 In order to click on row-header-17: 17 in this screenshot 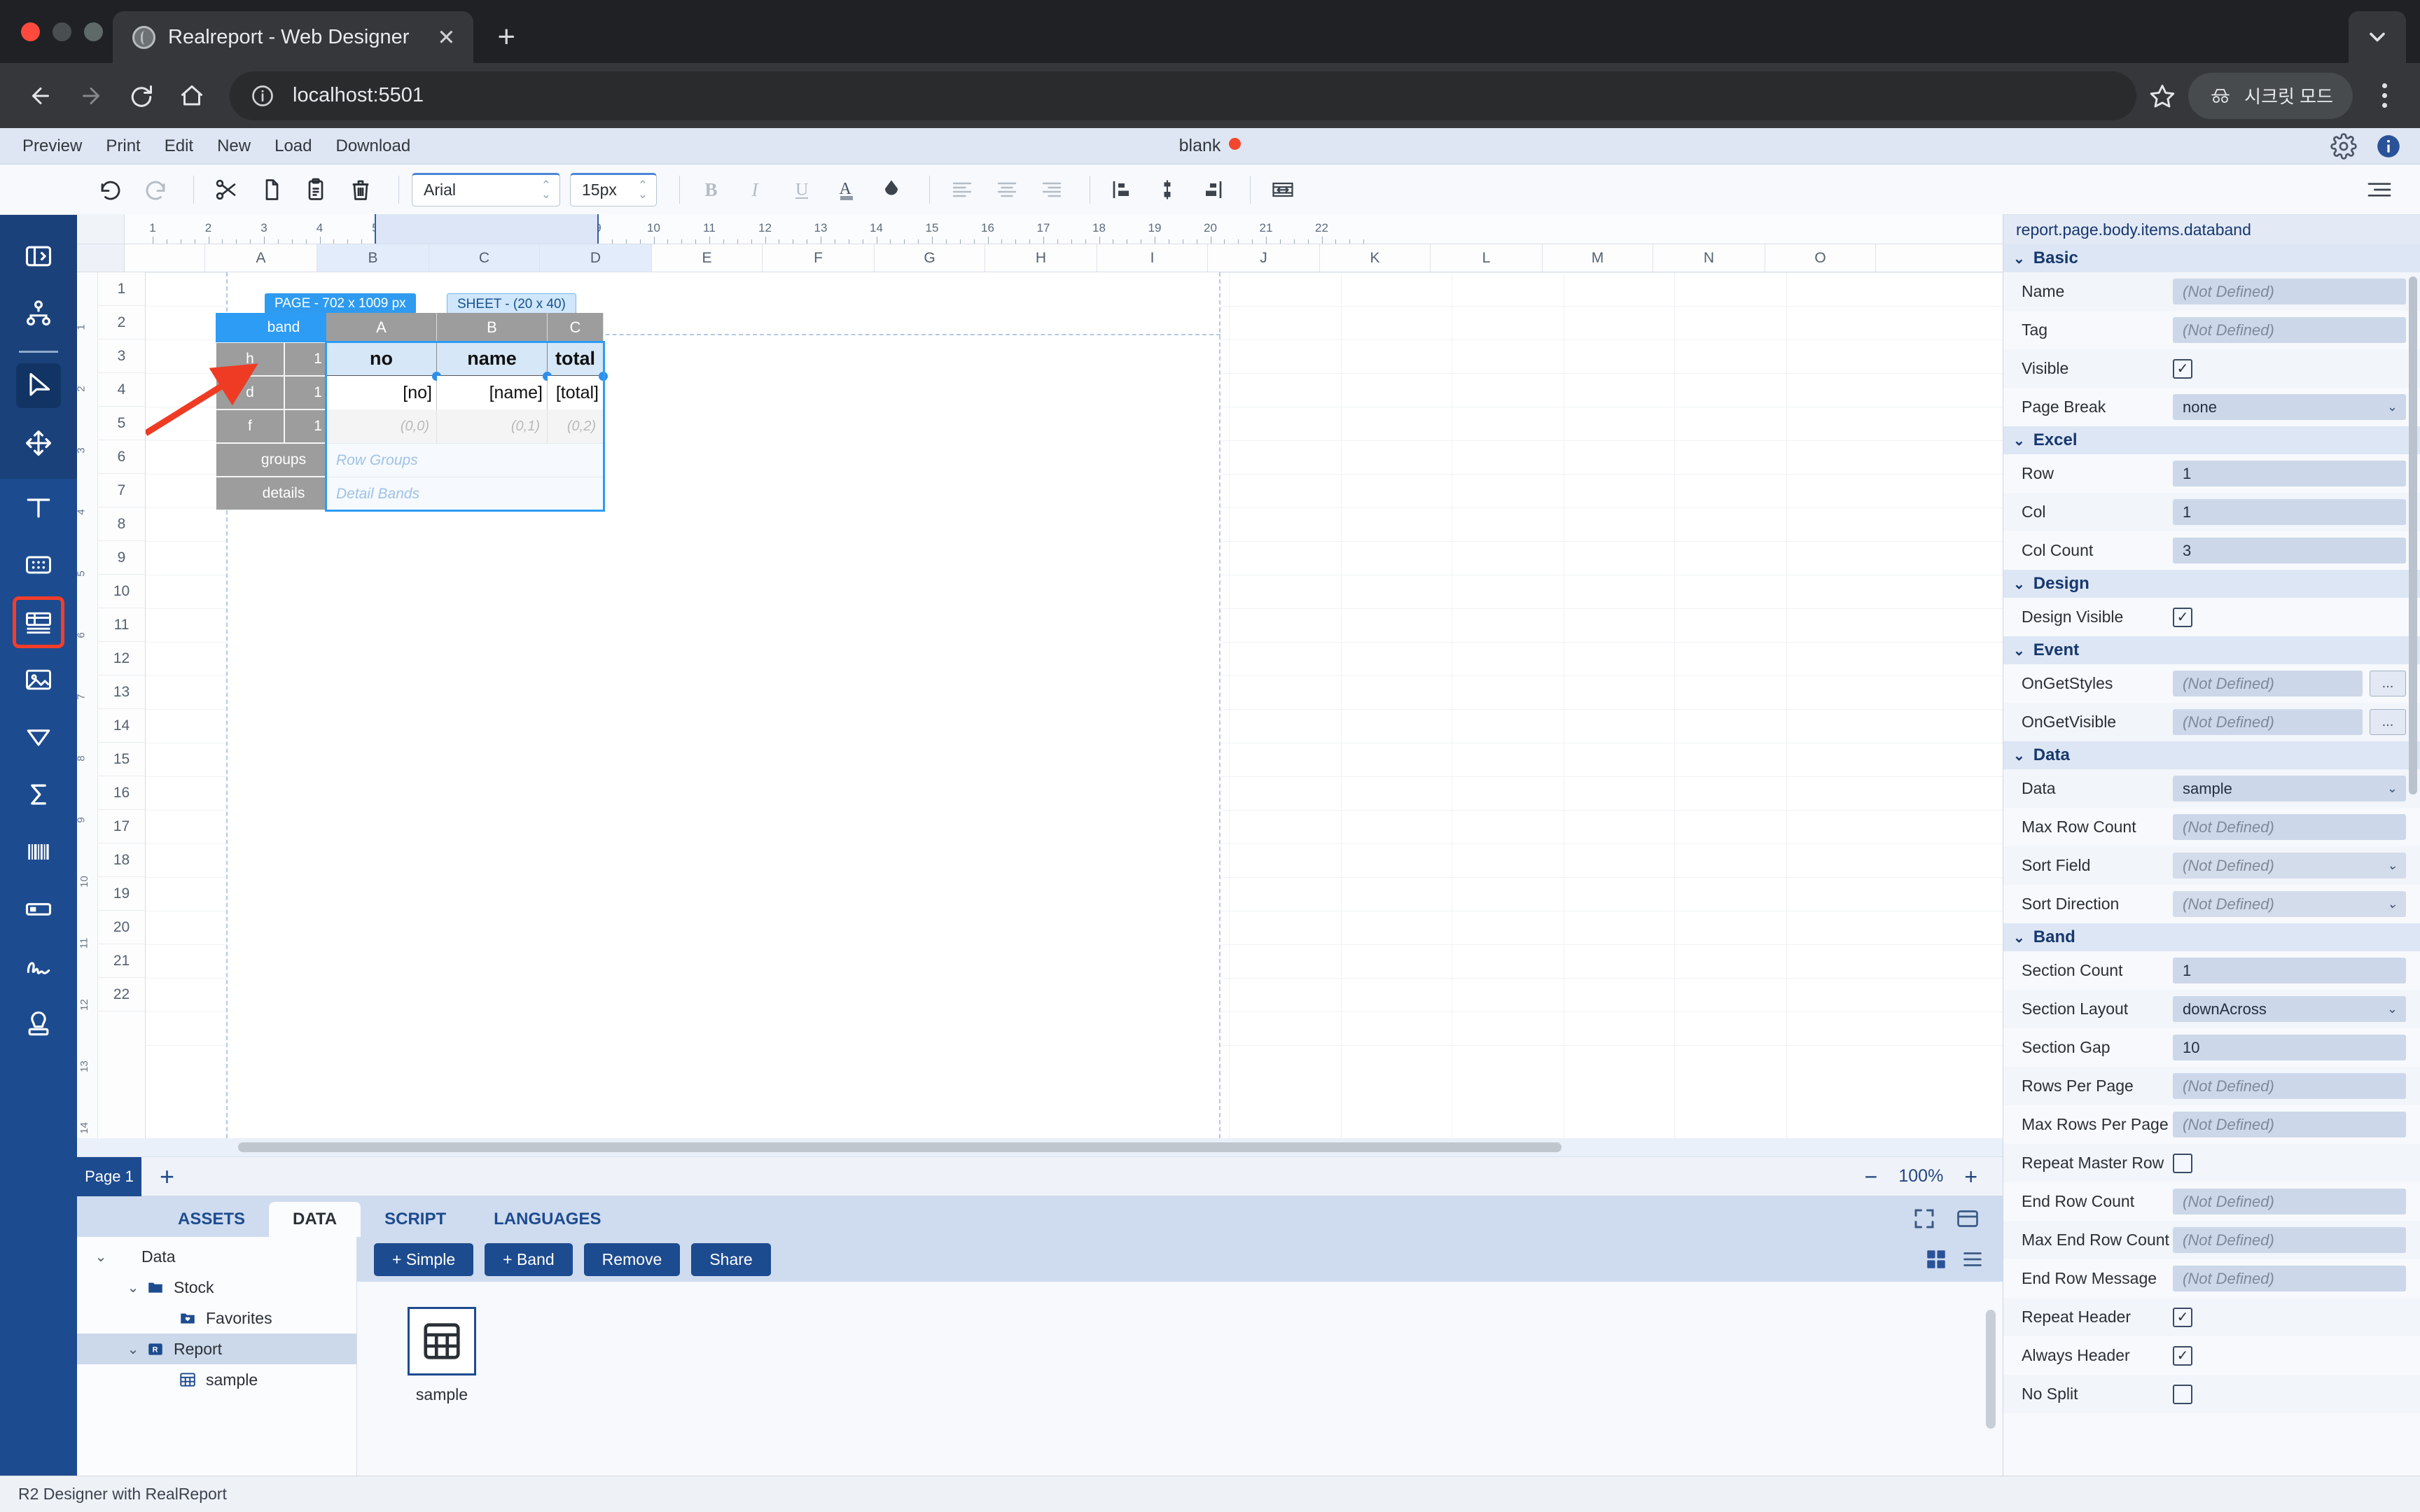, I will do `click(121, 827)`.